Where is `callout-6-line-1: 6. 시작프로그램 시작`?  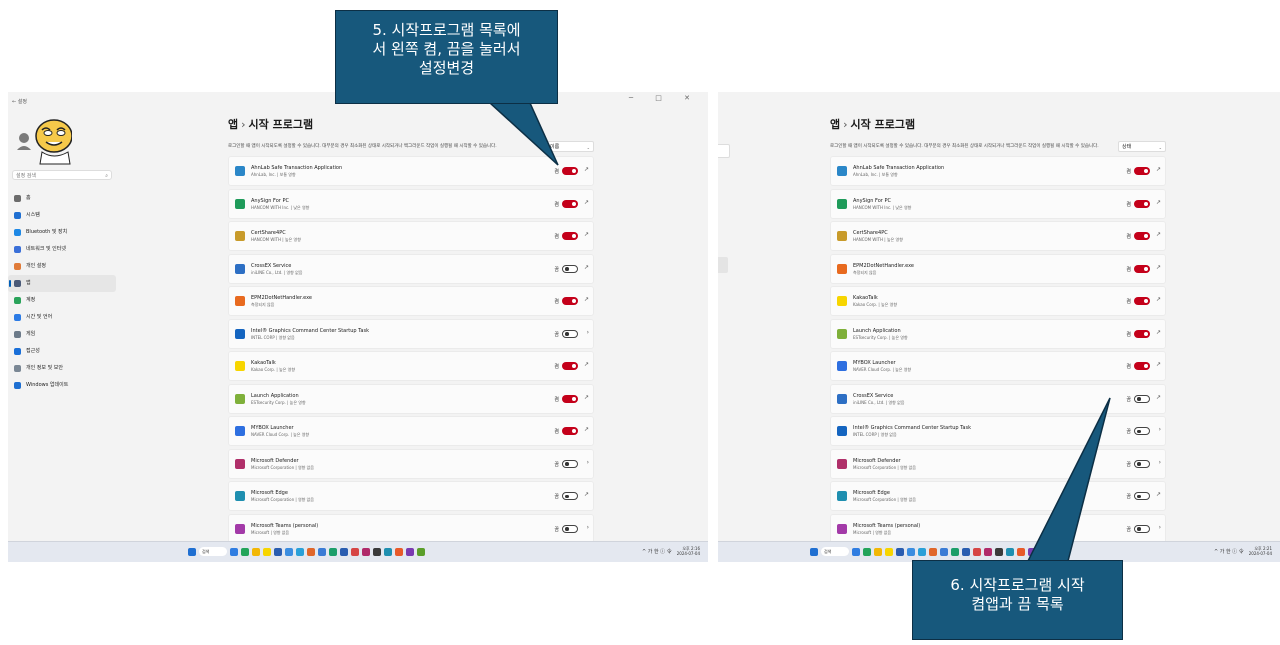 callout-6-line-1: 6. 시작프로그램 시작 is located at coordinates (1017, 585).